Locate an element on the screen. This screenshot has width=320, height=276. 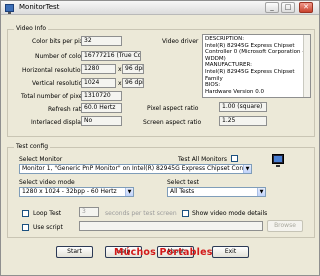
refresh-rate-field: 60.0 Hertz is located at coordinates (101, 108).